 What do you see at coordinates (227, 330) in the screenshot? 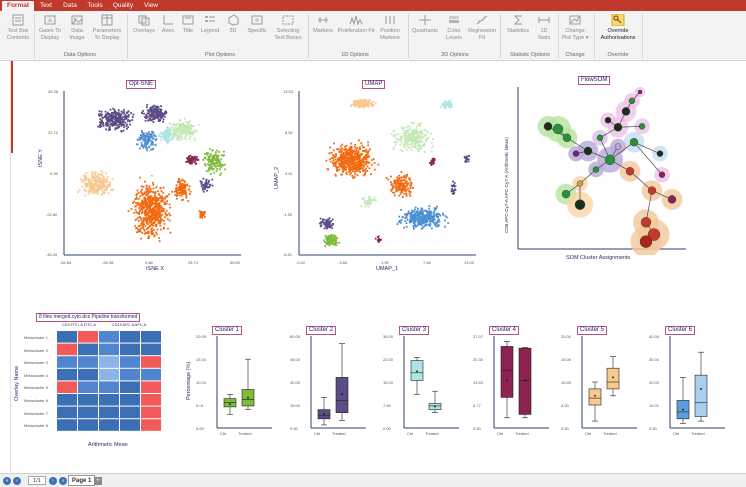
I see `boxplot-title: Cluster 1` at bounding box center [227, 330].